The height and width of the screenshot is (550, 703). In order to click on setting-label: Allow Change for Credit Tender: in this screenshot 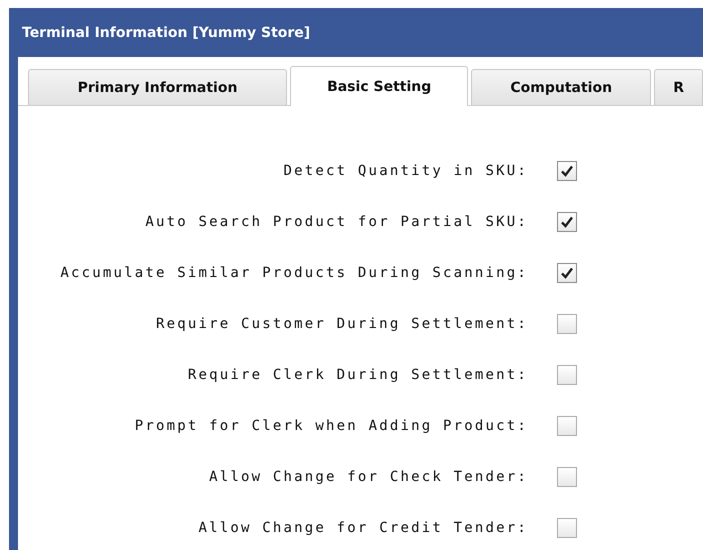, I will do `click(363, 528)`.